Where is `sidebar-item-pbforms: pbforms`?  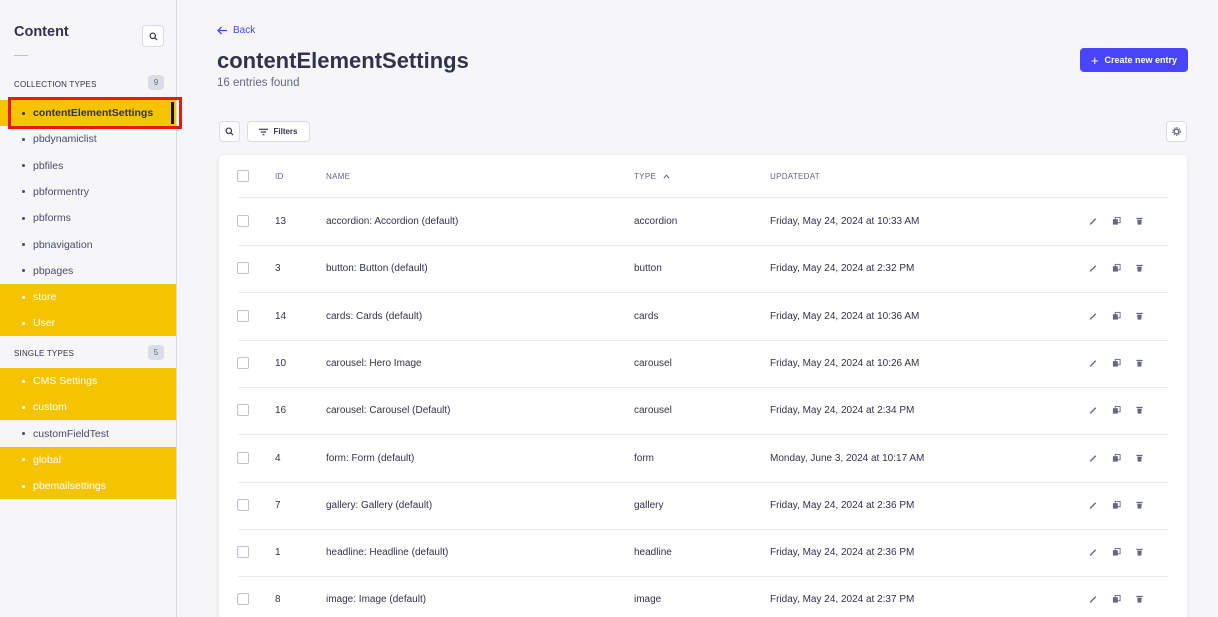 sidebar-item-pbforms: pbforms is located at coordinates (88, 218).